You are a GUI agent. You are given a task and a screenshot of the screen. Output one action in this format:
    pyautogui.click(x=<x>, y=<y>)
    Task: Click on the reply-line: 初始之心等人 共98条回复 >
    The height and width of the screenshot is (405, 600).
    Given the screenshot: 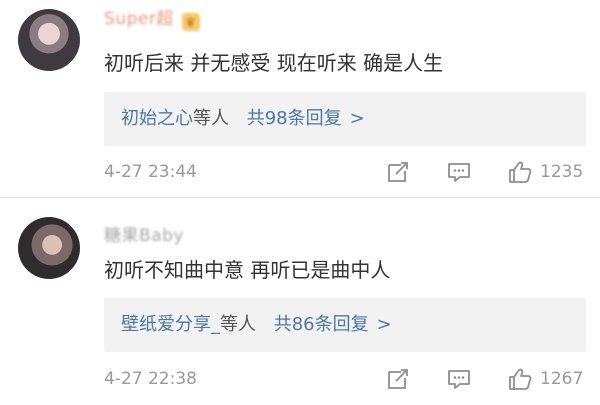 What is the action you would take?
    pyautogui.click(x=243, y=119)
    